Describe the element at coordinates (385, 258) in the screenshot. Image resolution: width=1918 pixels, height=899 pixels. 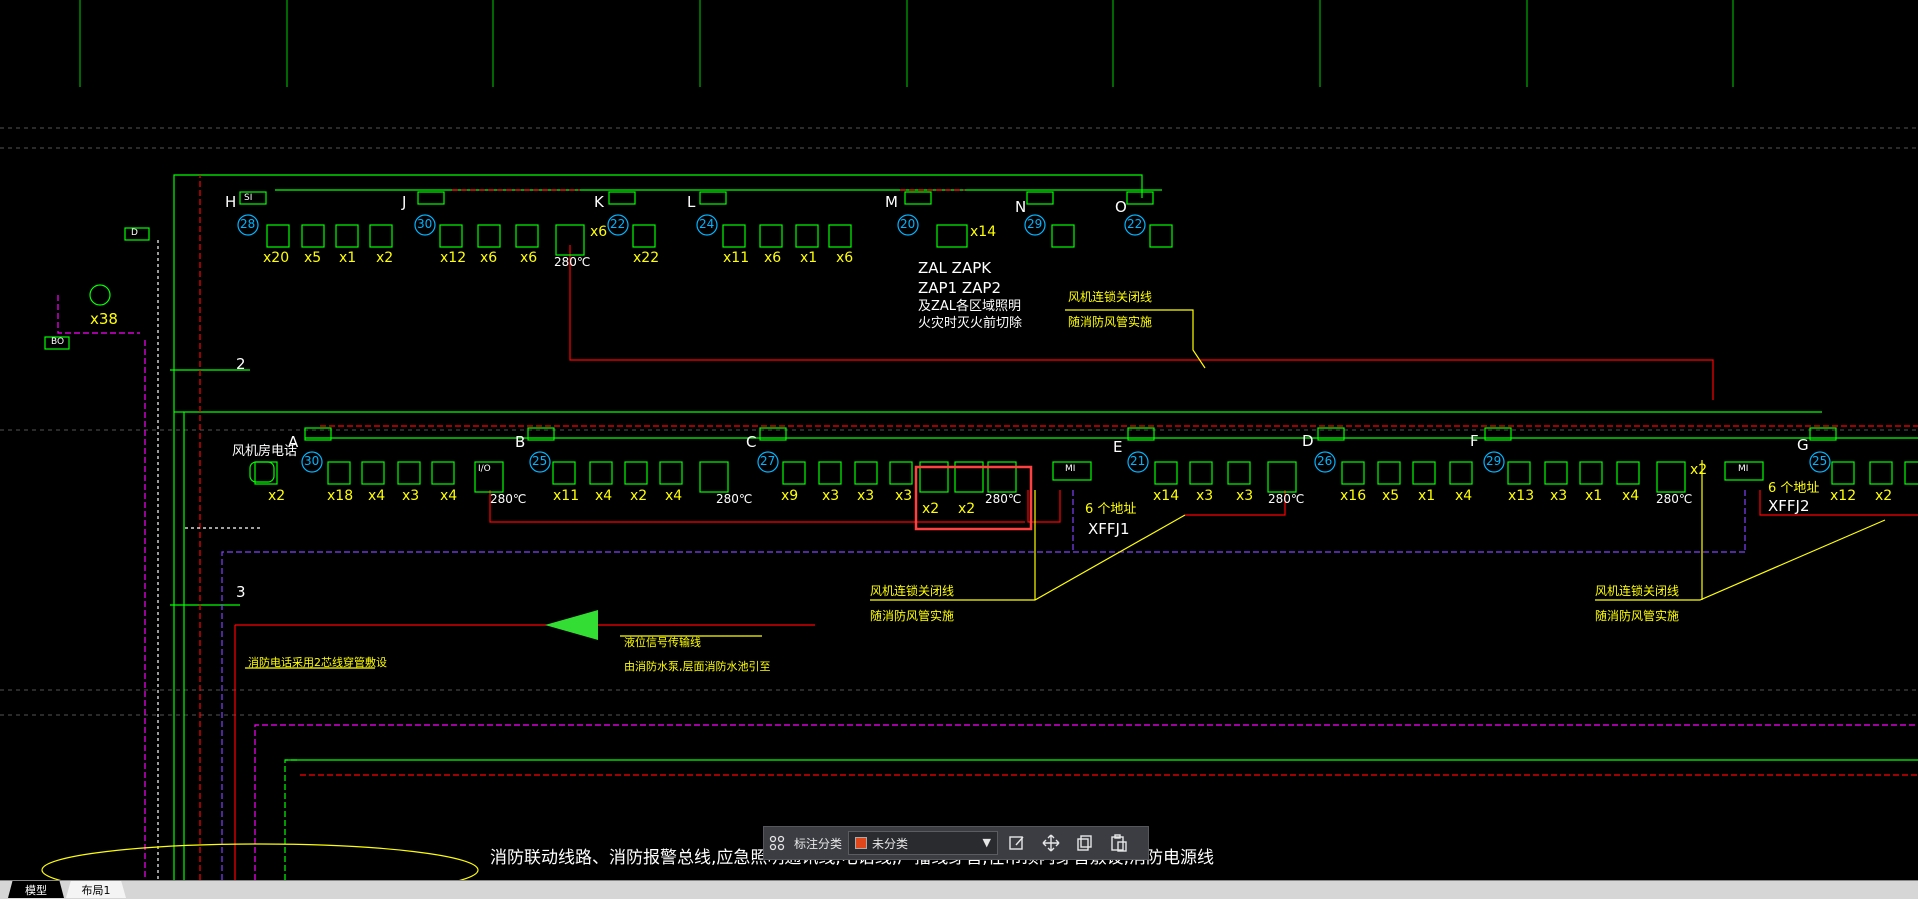
I see `row1-count: x2` at that location.